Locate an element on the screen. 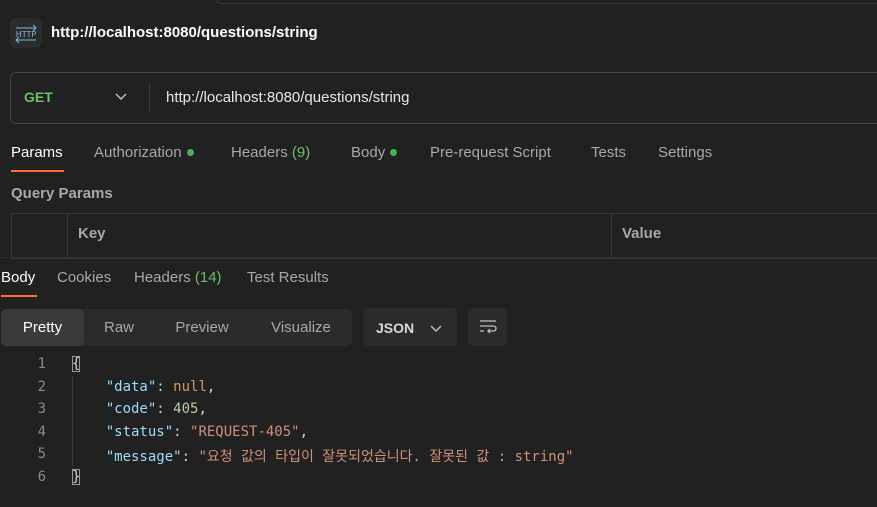 This screenshot has height=507, width=877. tab-settings: Settings is located at coordinates (685, 152).